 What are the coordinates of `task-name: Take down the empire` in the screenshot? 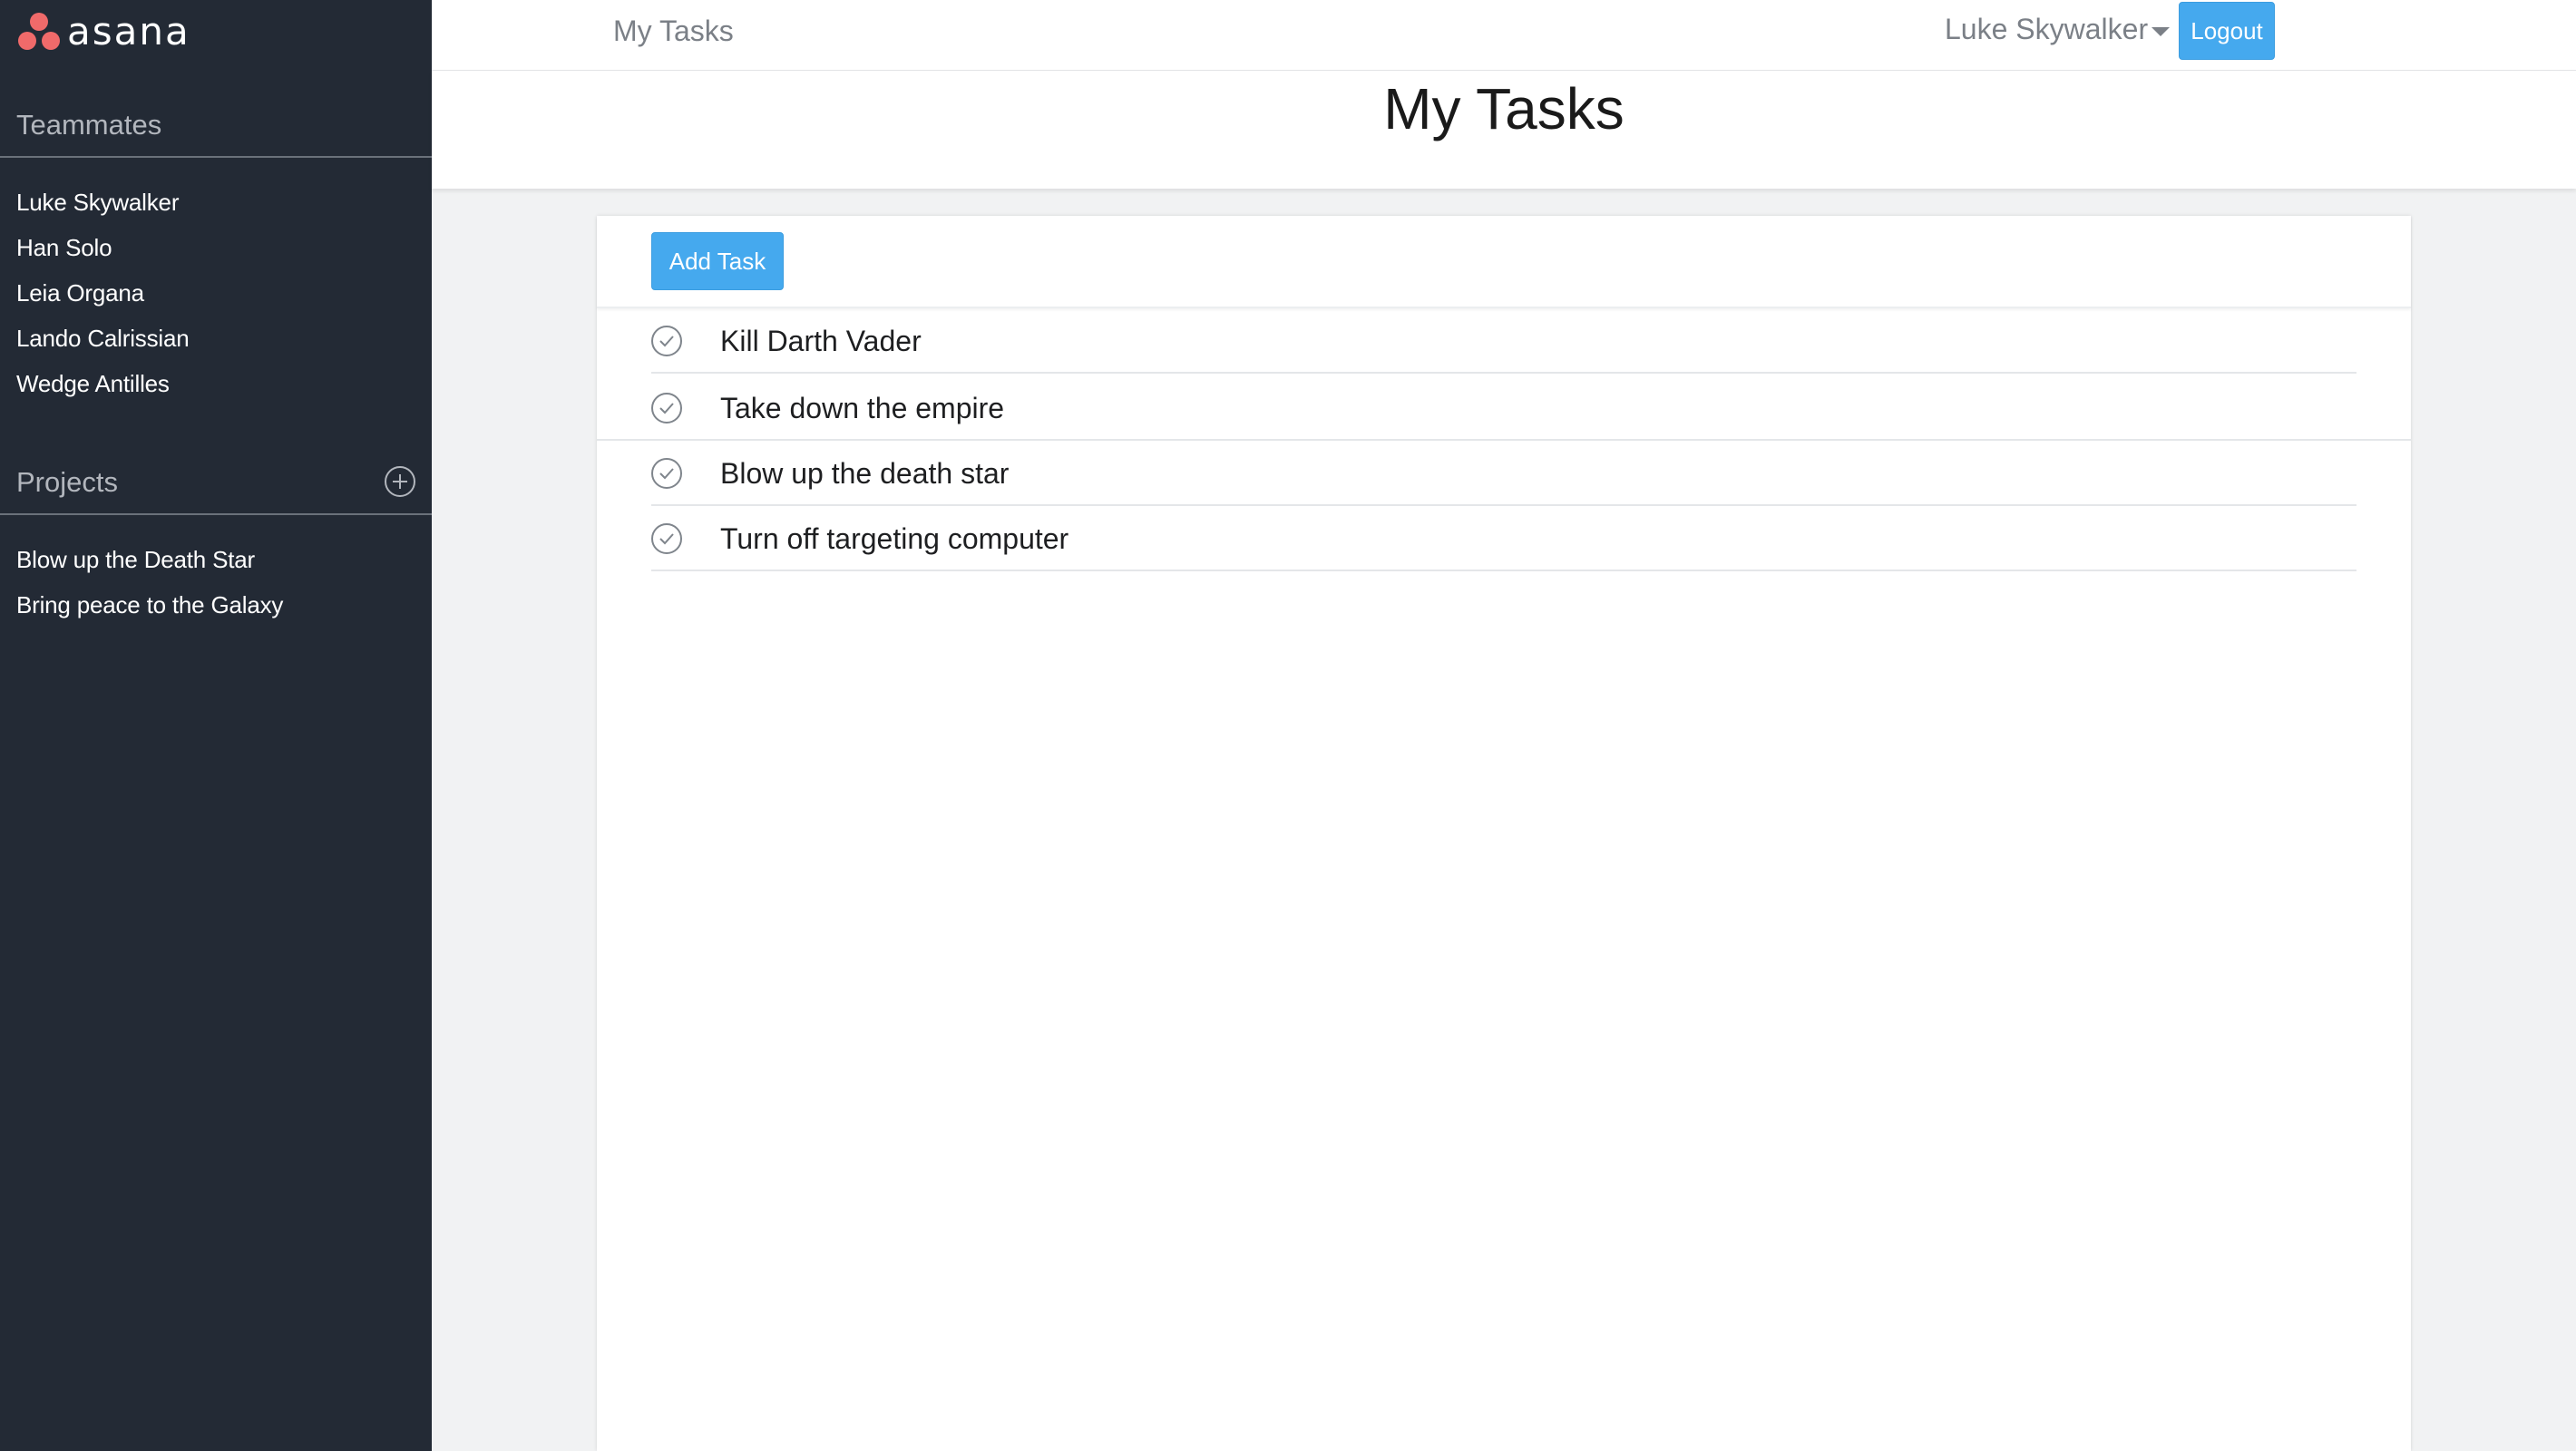 It's located at (862, 409).